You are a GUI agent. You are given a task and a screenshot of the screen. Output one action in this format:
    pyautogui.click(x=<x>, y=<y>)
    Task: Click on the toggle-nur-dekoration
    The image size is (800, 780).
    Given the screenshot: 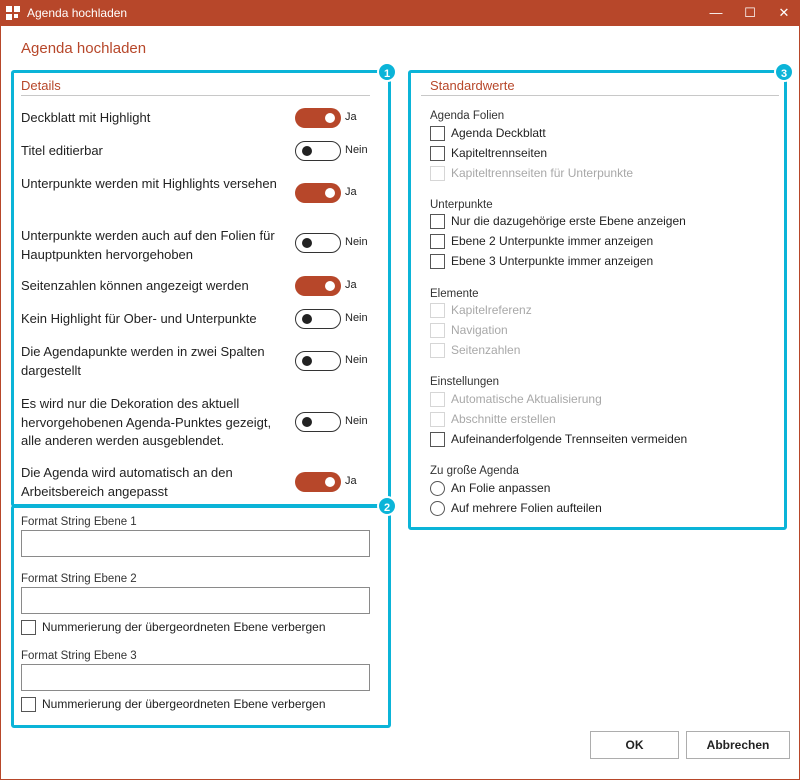 What is the action you would take?
    pyautogui.click(x=318, y=422)
    